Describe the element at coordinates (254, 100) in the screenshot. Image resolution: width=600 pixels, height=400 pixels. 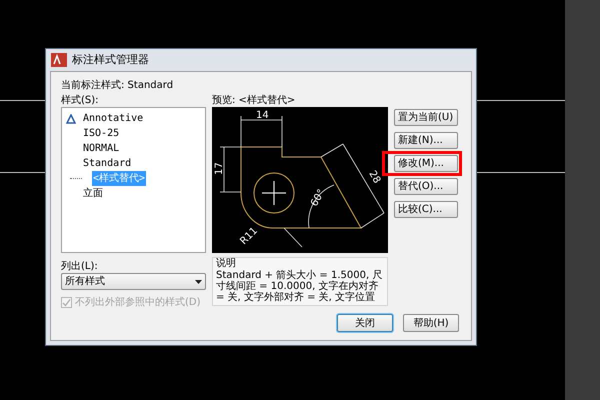
I see `preview-label: 预览: <样式替代>` at that location.